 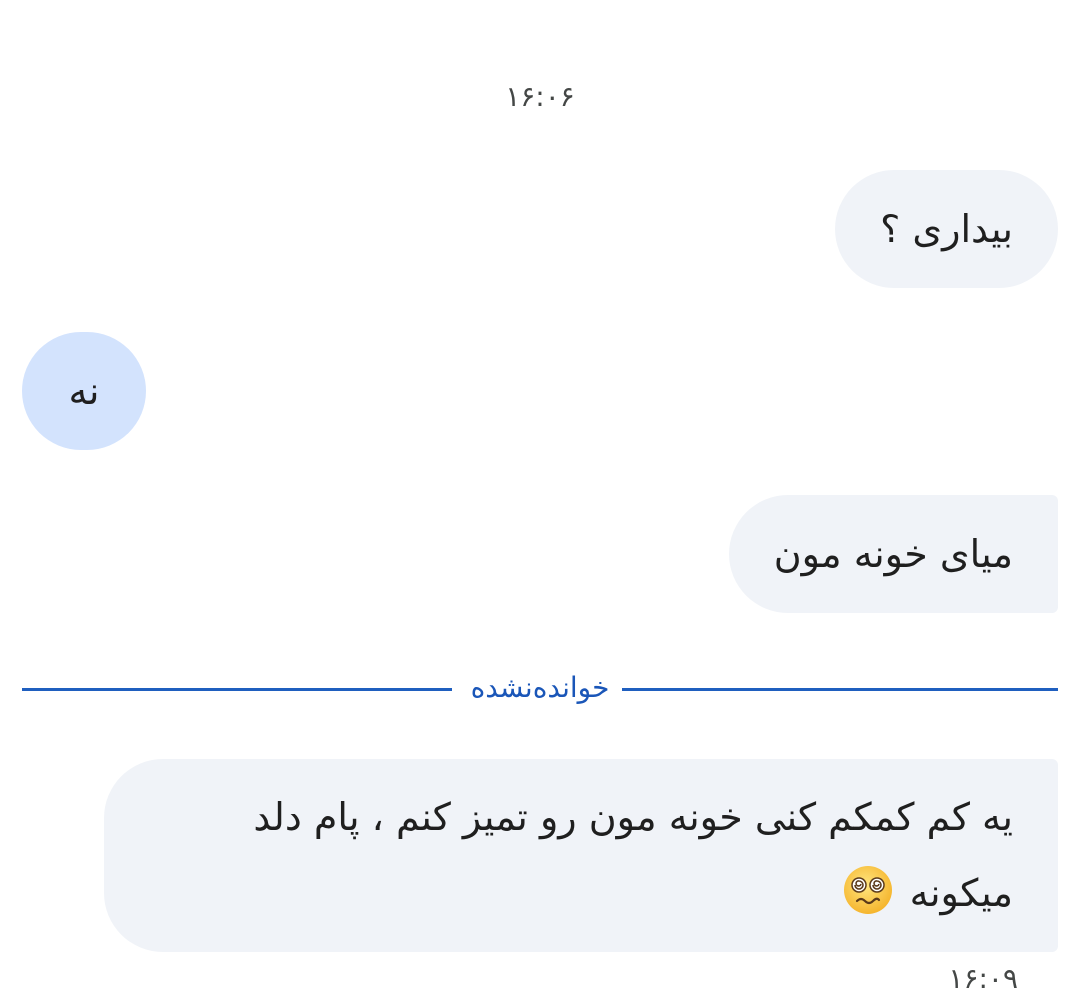 I want to click on message-text: نه, so click(x=84, y=391).